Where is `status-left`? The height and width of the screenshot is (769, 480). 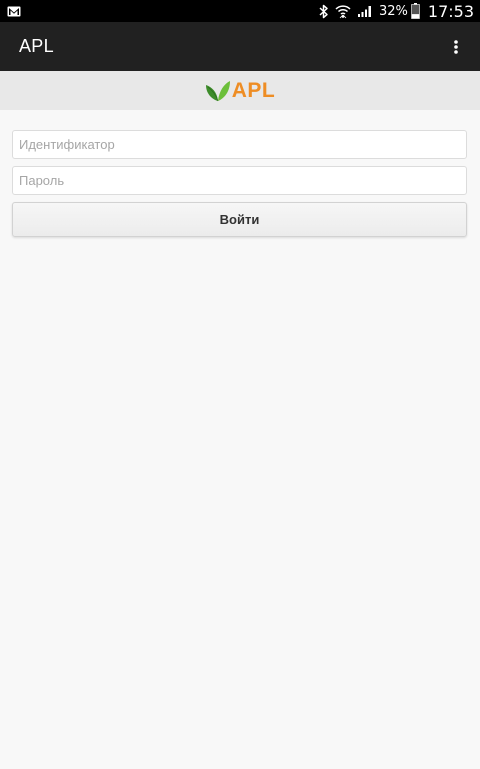 status-left is located at coordinates (14, 11).